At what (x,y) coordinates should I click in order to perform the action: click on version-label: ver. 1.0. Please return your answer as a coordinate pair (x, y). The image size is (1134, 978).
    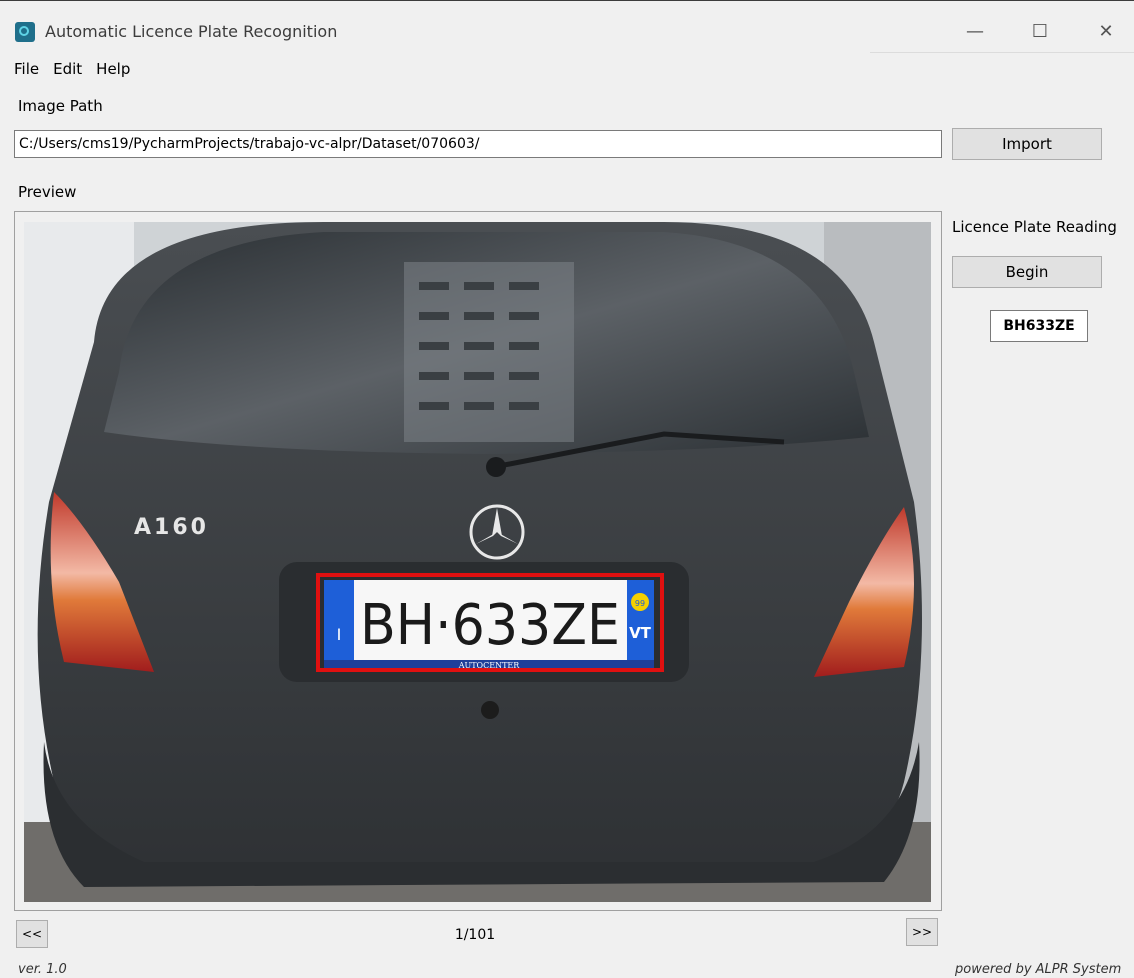
    Looking at the image, I should click on (42, 969).